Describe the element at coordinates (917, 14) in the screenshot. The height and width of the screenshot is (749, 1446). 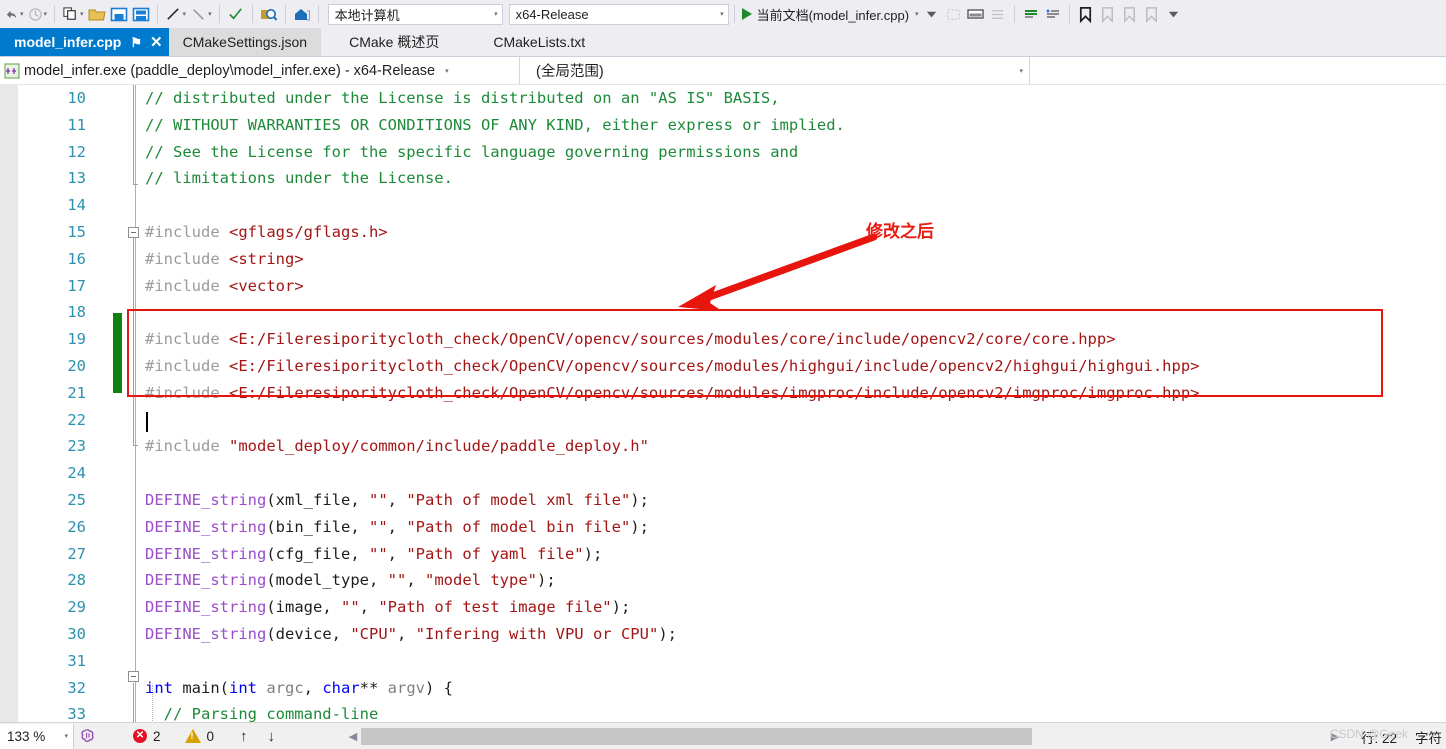
I see `run-chevron-icon: ▾` at that location.